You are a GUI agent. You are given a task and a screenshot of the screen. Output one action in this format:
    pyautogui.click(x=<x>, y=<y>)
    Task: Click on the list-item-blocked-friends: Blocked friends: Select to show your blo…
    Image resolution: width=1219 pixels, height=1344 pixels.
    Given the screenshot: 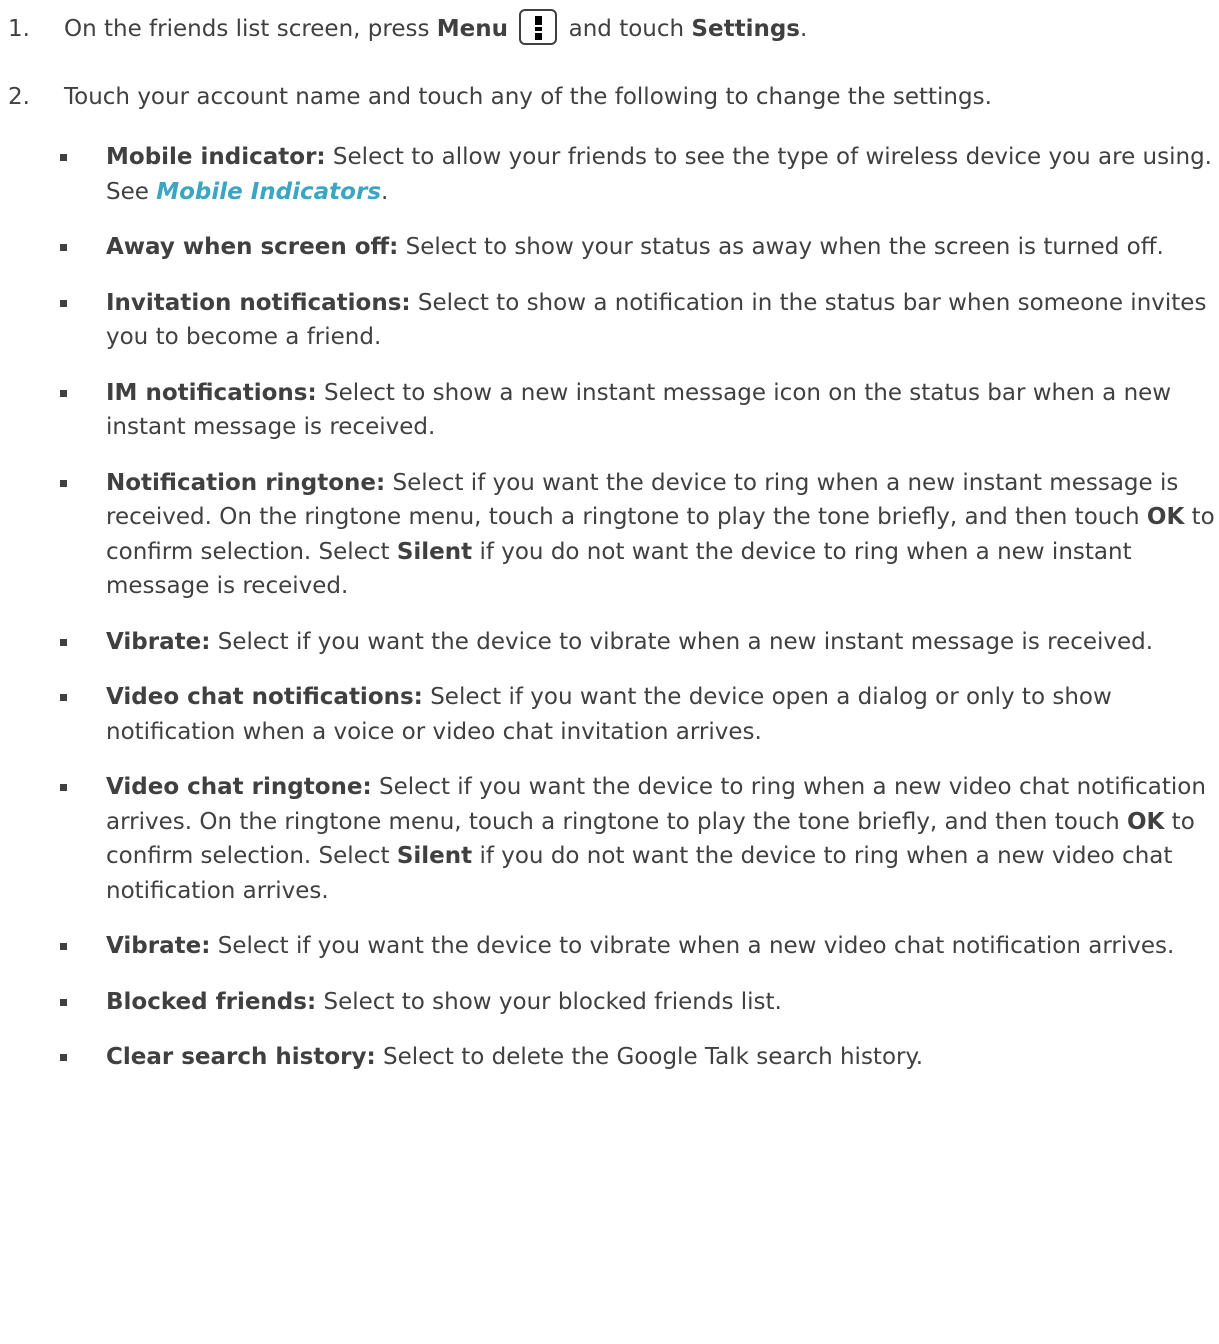 What is the action you would take?
    pyautogui.click(x=636, y=1002)
    